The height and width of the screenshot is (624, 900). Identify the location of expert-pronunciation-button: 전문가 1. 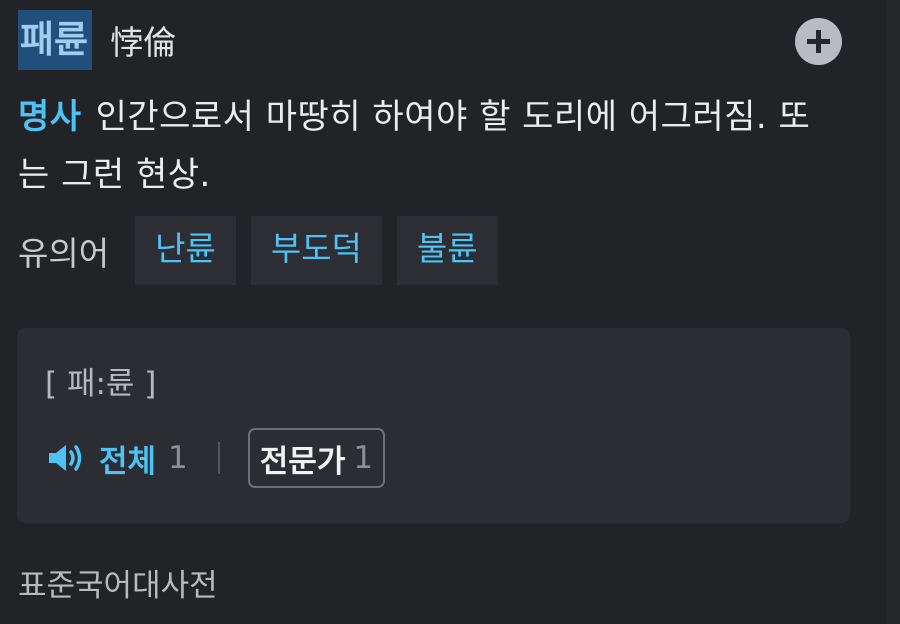
(316, 458).